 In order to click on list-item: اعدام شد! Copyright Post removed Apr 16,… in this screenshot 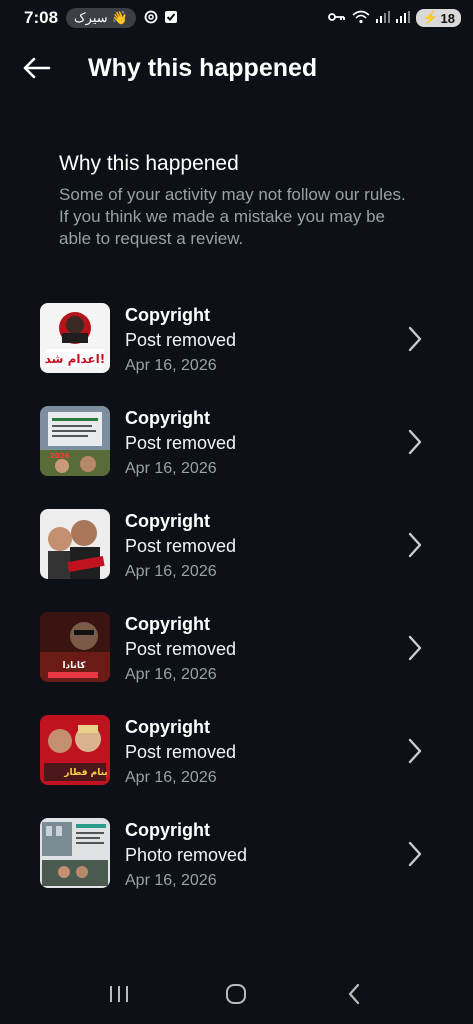, I will do `click(236, 352)`.